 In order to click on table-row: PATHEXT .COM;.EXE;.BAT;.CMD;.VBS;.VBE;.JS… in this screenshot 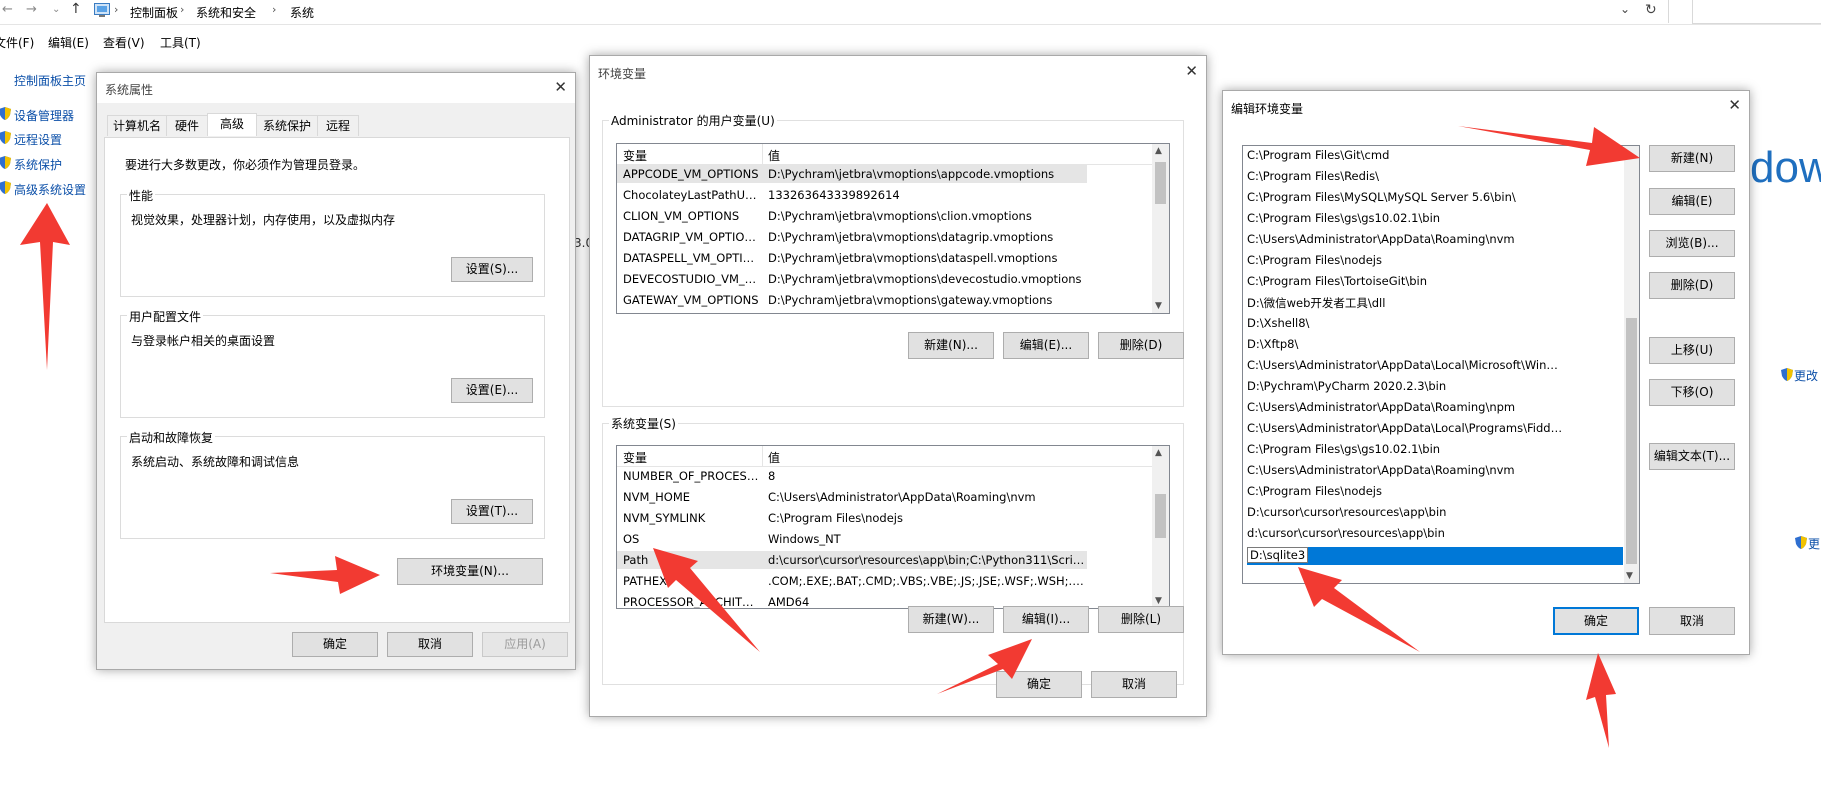, I will do `click(852, 581)`.